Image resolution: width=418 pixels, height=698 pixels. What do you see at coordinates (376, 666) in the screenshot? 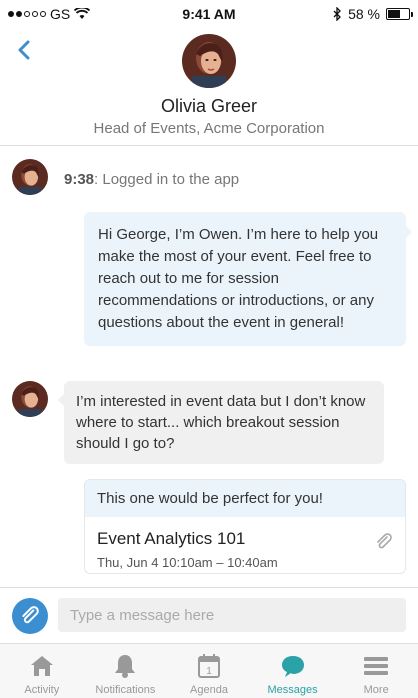
I see `menu-icon` at bounding box center [376, 666].